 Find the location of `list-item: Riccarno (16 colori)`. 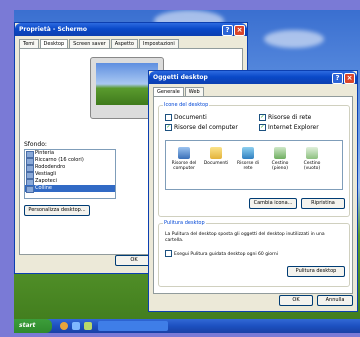

list-item: Riccarno (16 colori) is located at coordinates (70, 161).